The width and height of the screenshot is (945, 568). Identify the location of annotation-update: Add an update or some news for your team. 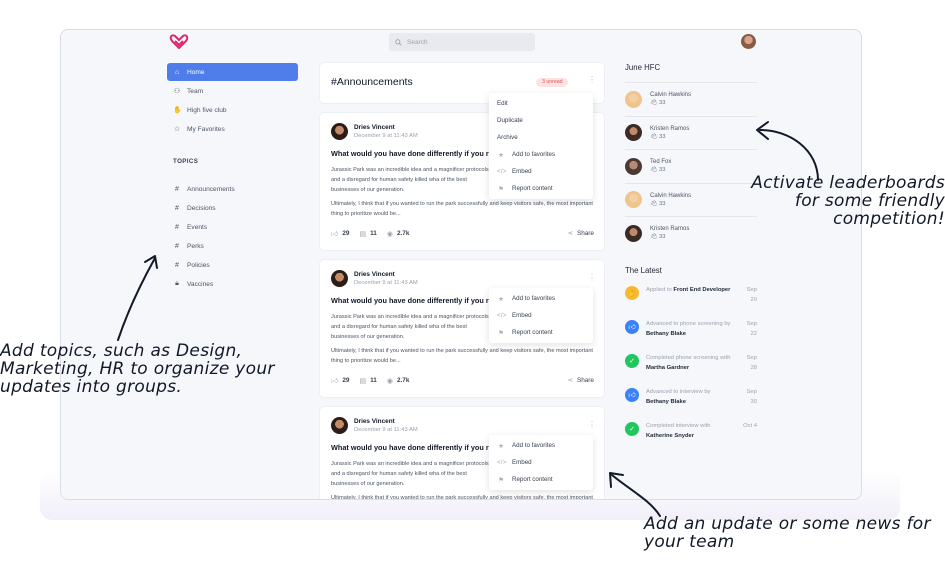
(787, 533).